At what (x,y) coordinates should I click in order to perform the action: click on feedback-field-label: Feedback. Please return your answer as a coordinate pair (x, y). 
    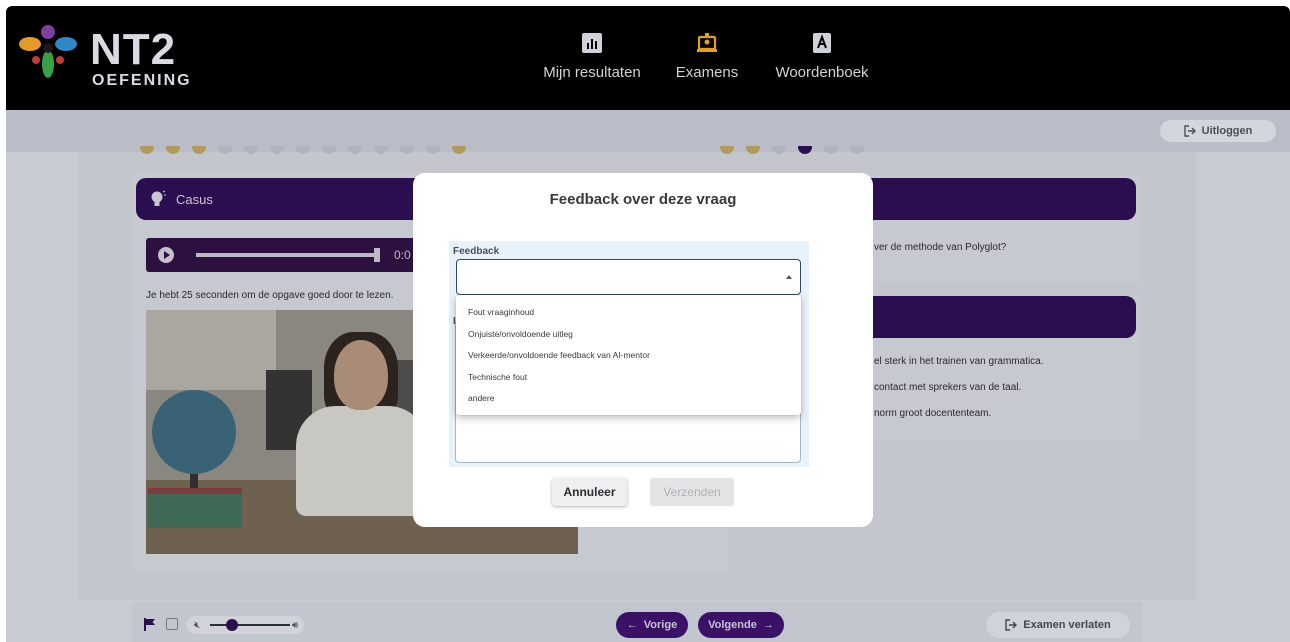
    Looking at the image, I should click on (476, 251).